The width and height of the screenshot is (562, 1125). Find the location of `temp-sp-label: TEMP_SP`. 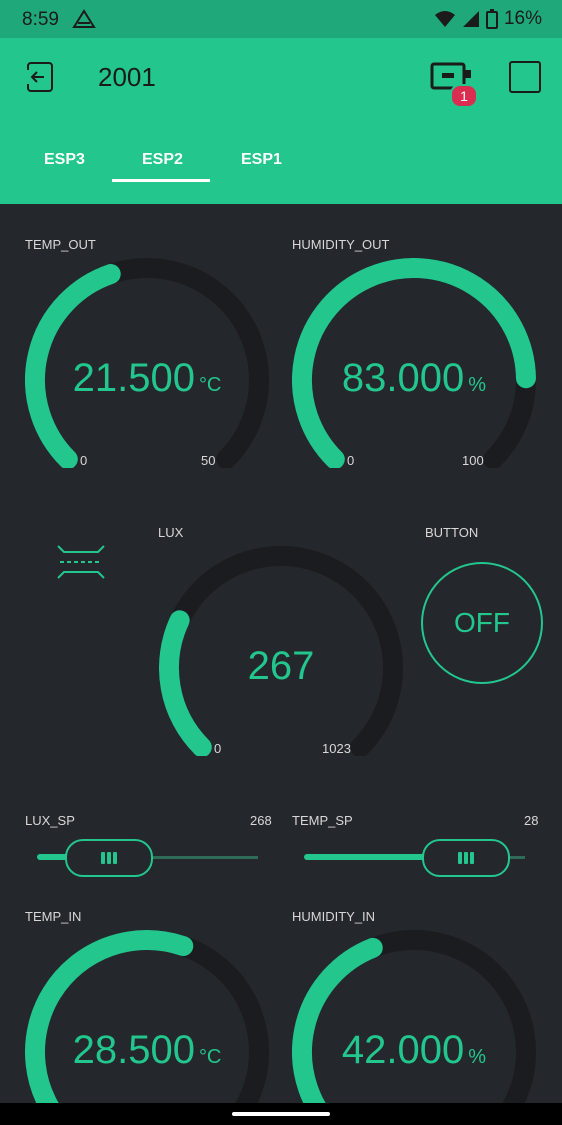

temp-sp-label: TEMP_SP is located at coordinates (322, 820).